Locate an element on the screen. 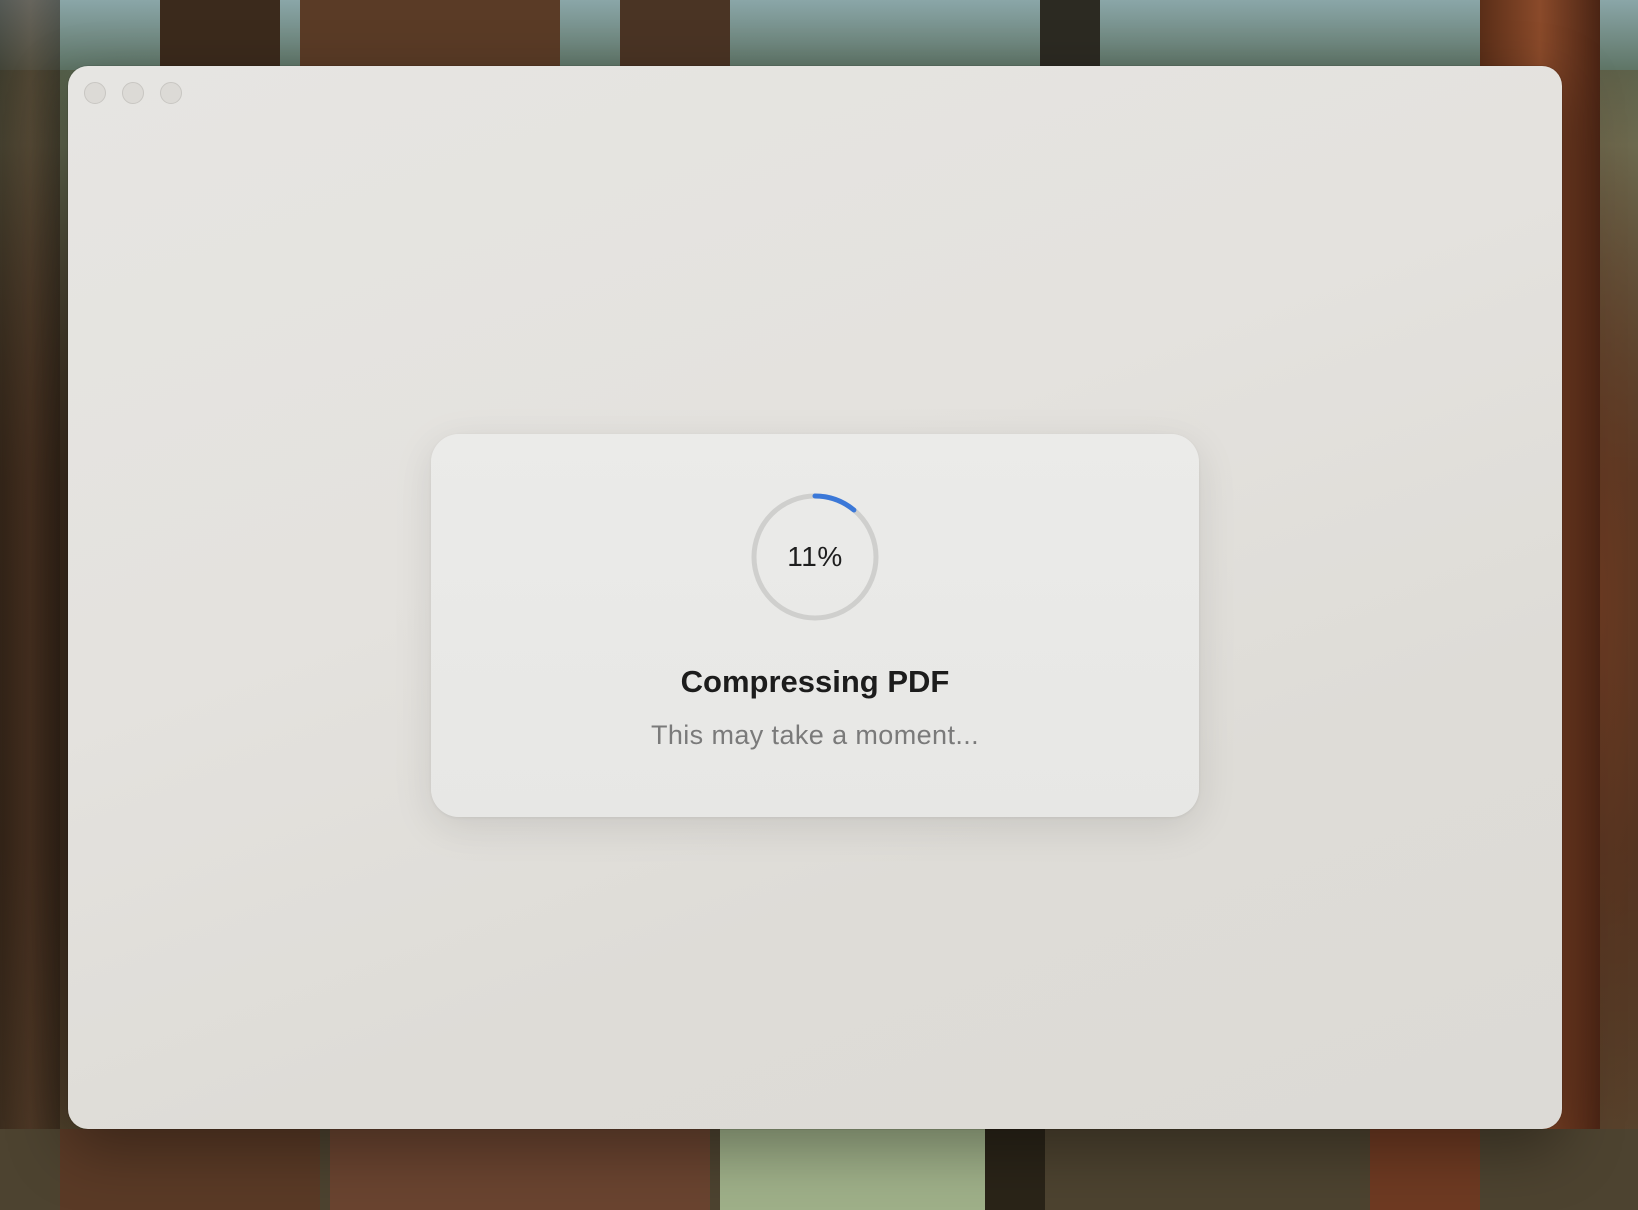 The height and width of the screenshot is (1210, 1638). dialog-title: Compressing PDF is located at coordinates (815, 681).